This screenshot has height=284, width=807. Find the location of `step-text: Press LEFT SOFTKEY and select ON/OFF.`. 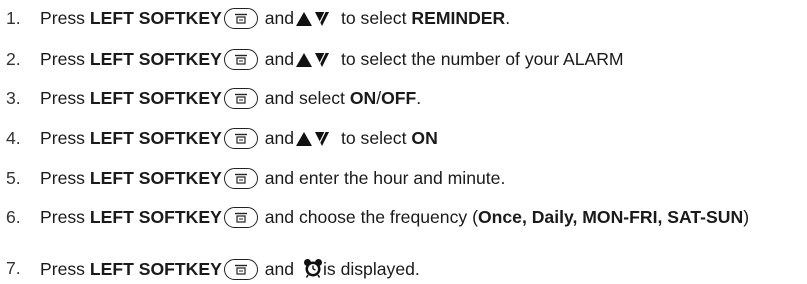

step-text: Press LEFT SOFTKEY and select ON/OFF. is located at coordinates (231, 98).